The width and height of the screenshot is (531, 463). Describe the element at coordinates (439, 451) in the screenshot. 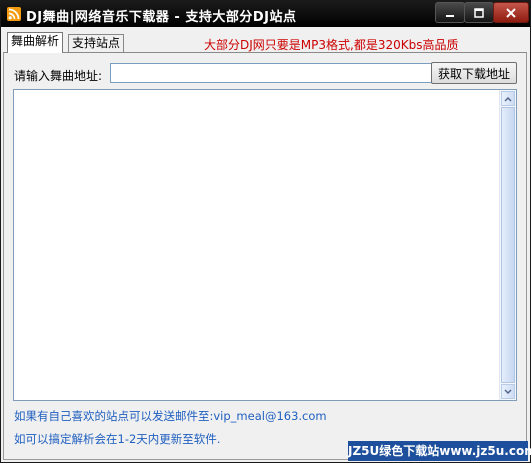

I see `site-watermark: JZ5U绿色下载站www.jz5u.com` at that location.